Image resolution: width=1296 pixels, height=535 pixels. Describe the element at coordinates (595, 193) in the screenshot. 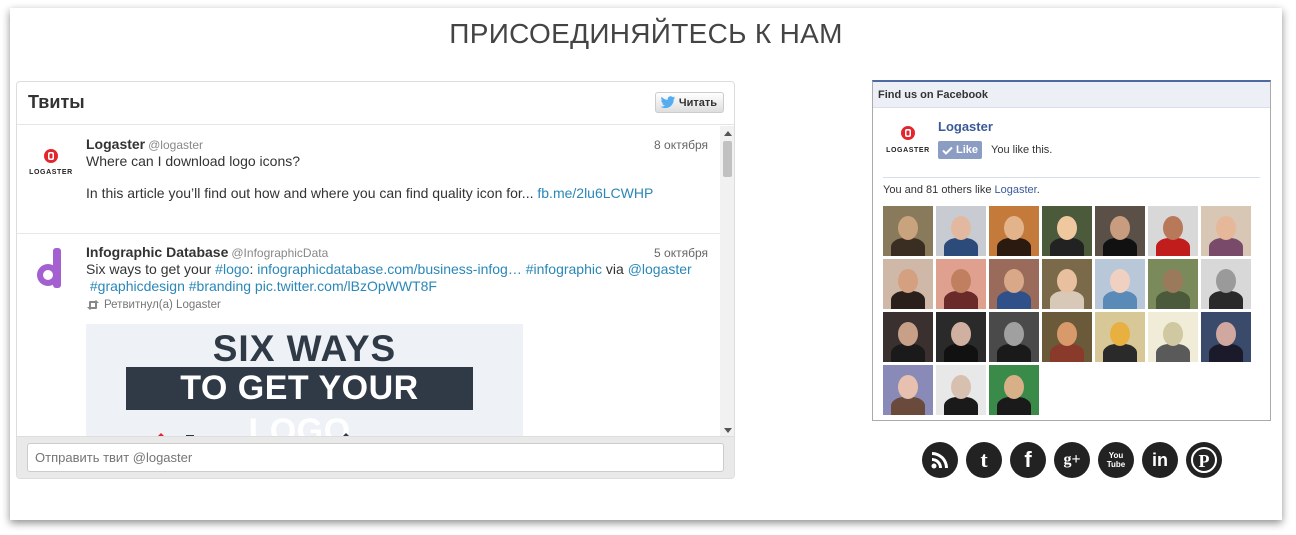

I see `tweet-link: fb.me/2lu6LCWHP` at that location.